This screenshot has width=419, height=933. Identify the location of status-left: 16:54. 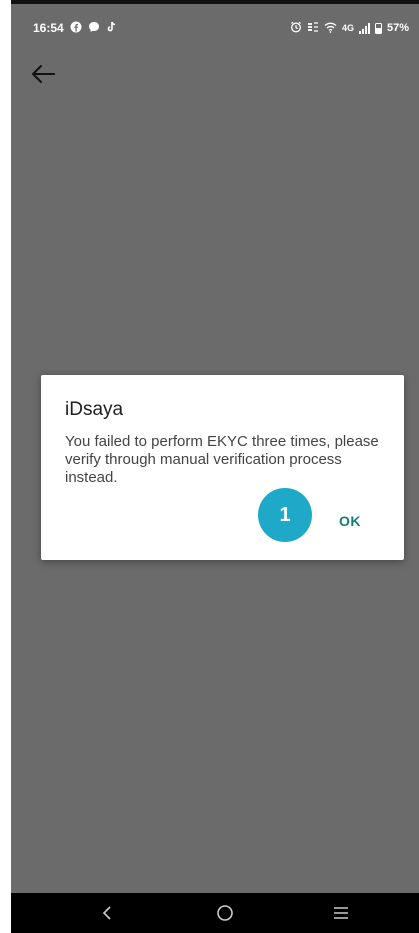
(75, 28).